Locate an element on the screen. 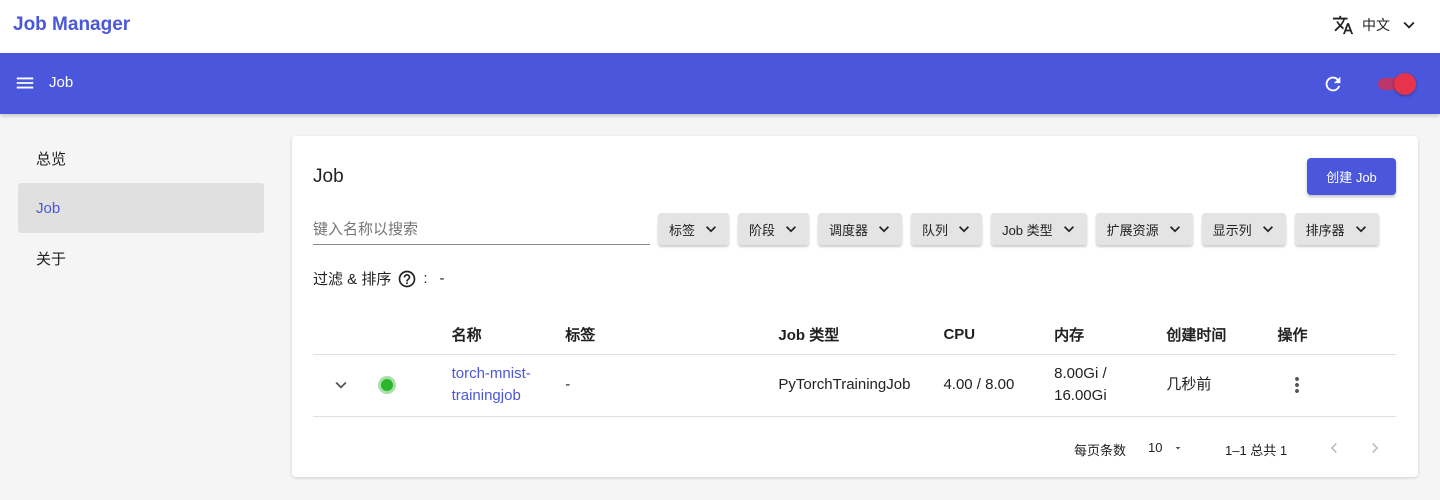 The height and width of the screenshot is (500, 1440). header-labels: 标签 is located at coordinates (672, 335).